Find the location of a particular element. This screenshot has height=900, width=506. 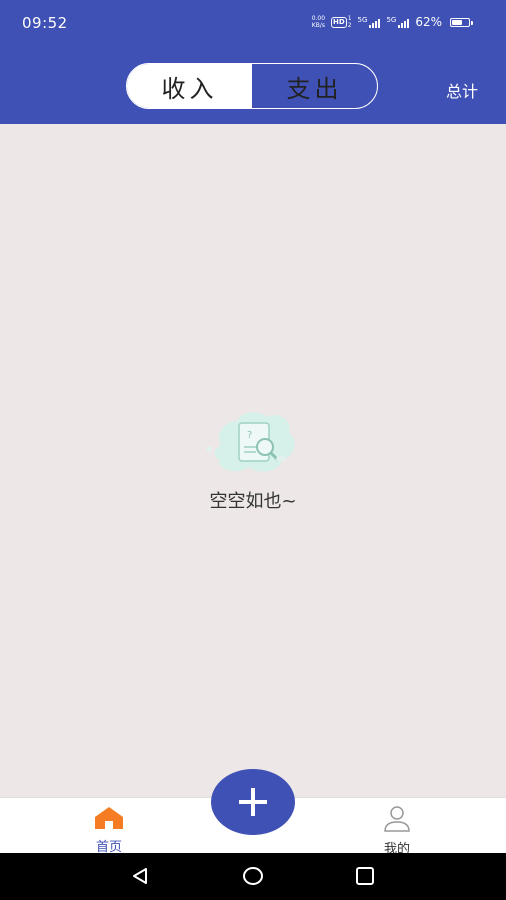

system-navigation-bar is located at coordinates (253, 876).